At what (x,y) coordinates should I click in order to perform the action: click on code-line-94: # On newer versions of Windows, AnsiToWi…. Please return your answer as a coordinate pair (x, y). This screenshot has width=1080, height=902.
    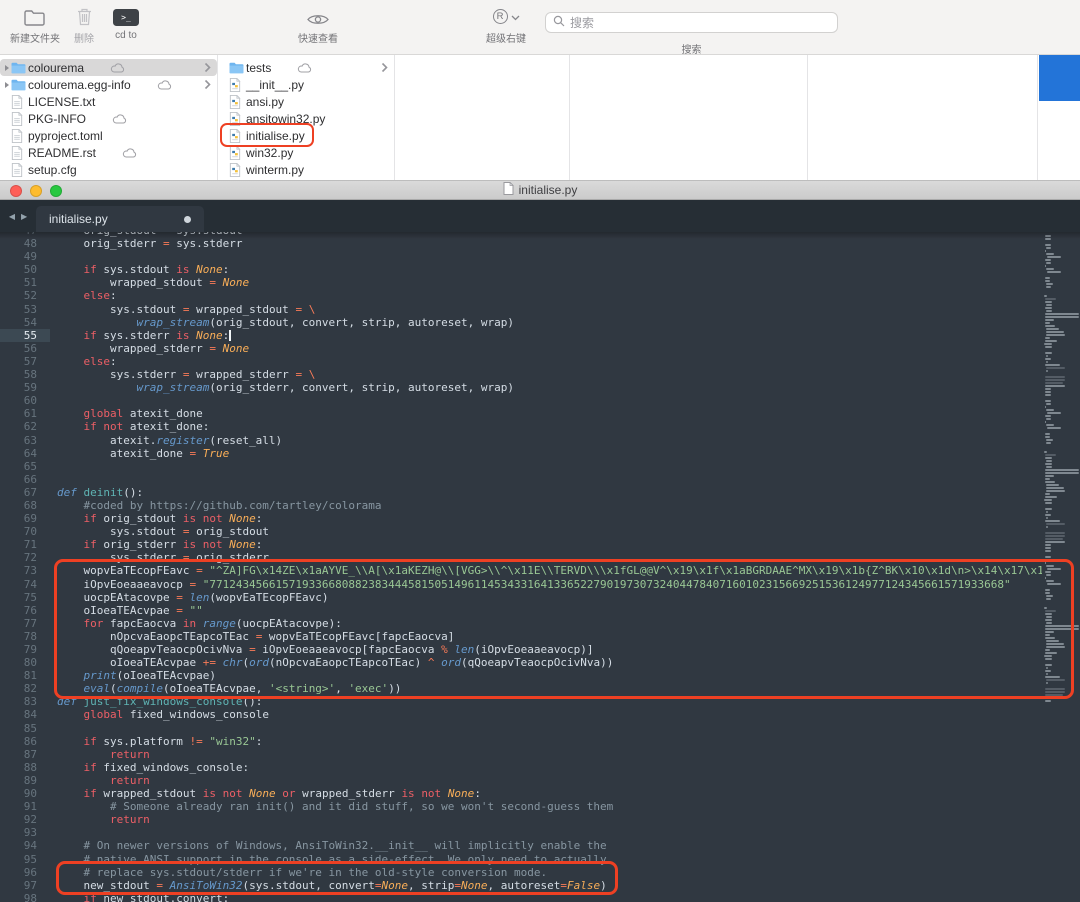
    Looking at the image, I should click on (565, 845).